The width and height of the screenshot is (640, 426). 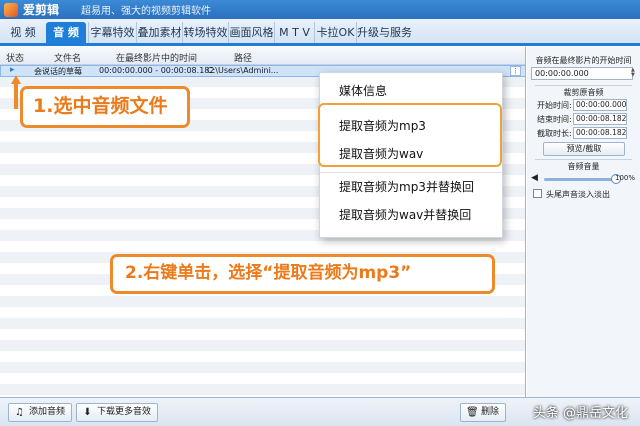 I want to click on col-status: 状态, so click(x=15, y=57).